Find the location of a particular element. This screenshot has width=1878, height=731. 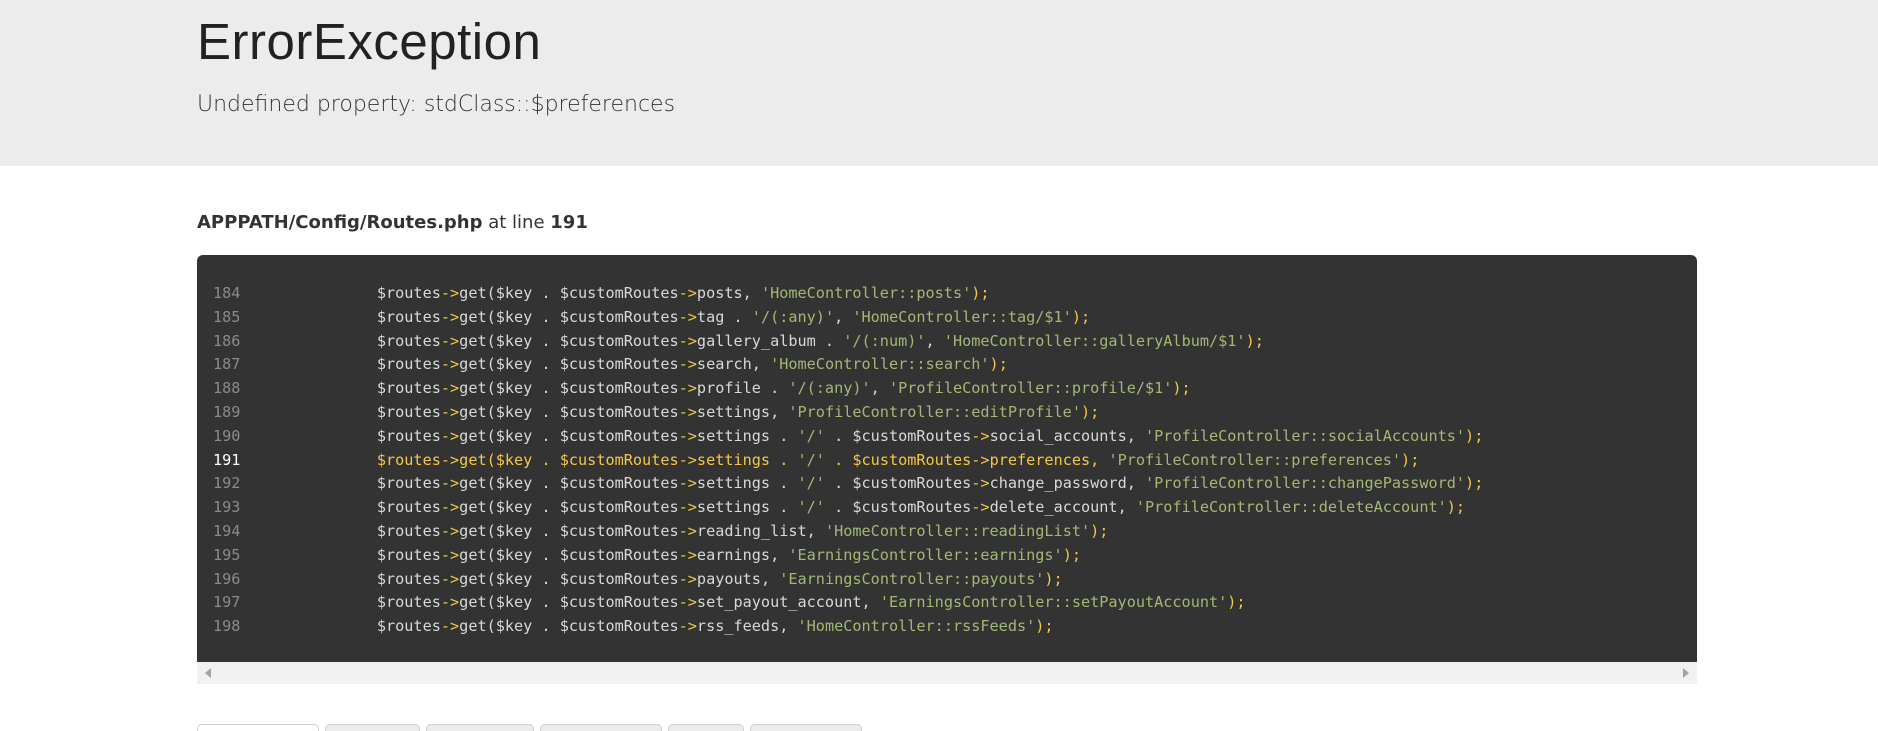

error-title: ErrorException is located at coordinates (369, 41).